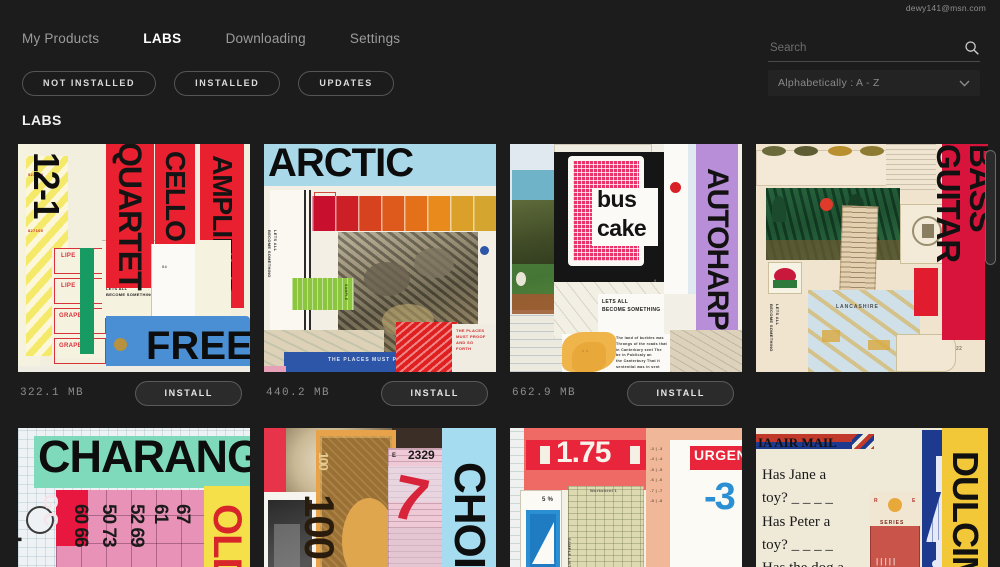 This screenshot has height=567, width=1000. I want to click on search-icon, so click(972, 48).